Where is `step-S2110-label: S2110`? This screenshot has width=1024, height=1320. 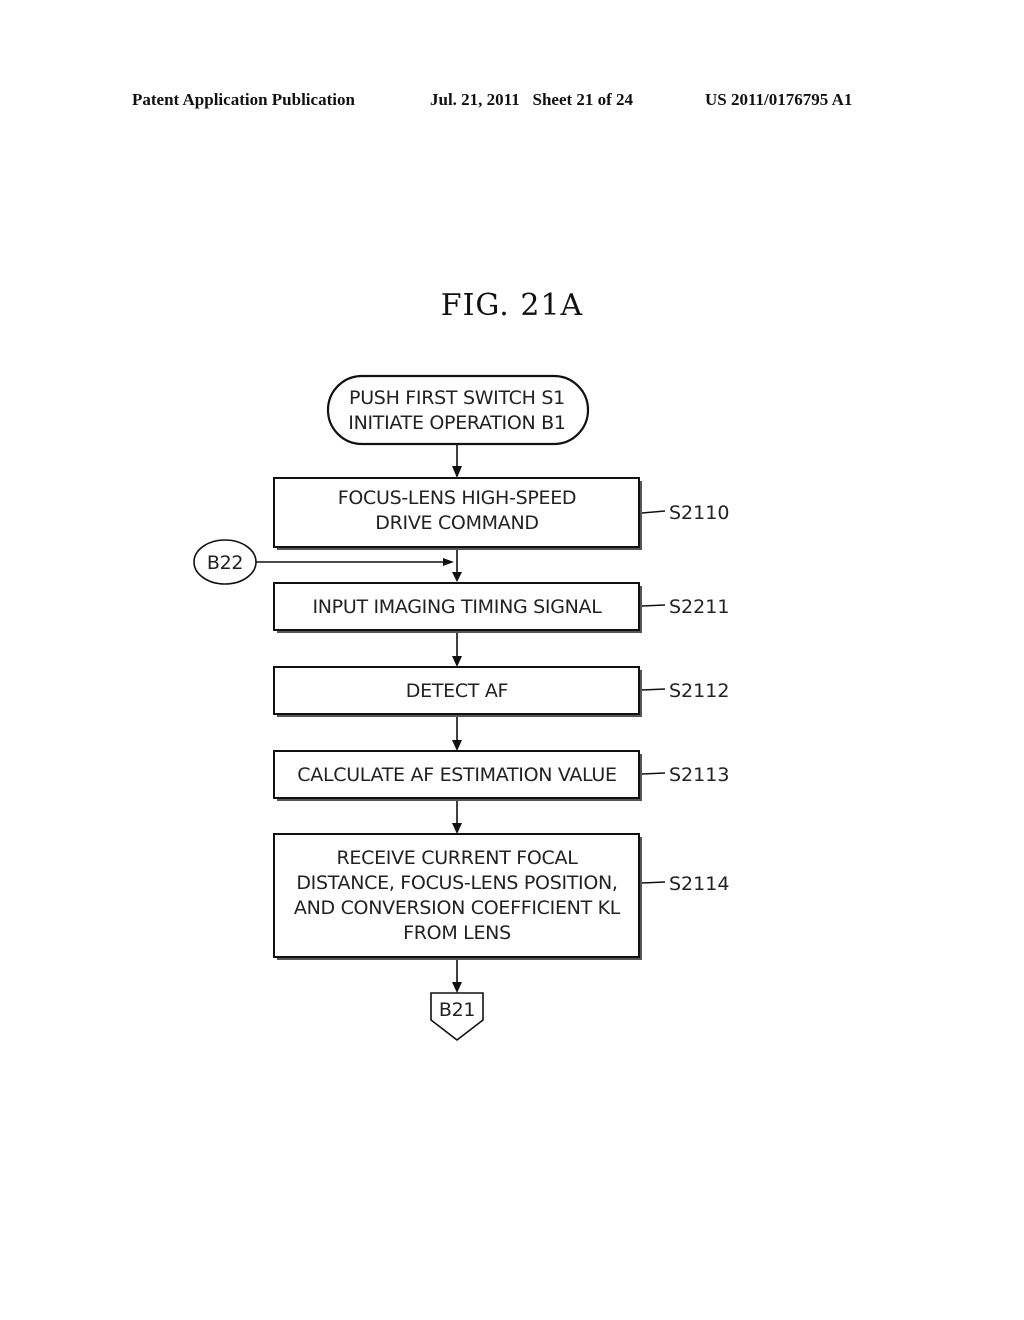
step-S2110-label: S2110 is located at coordinates (699, 513).